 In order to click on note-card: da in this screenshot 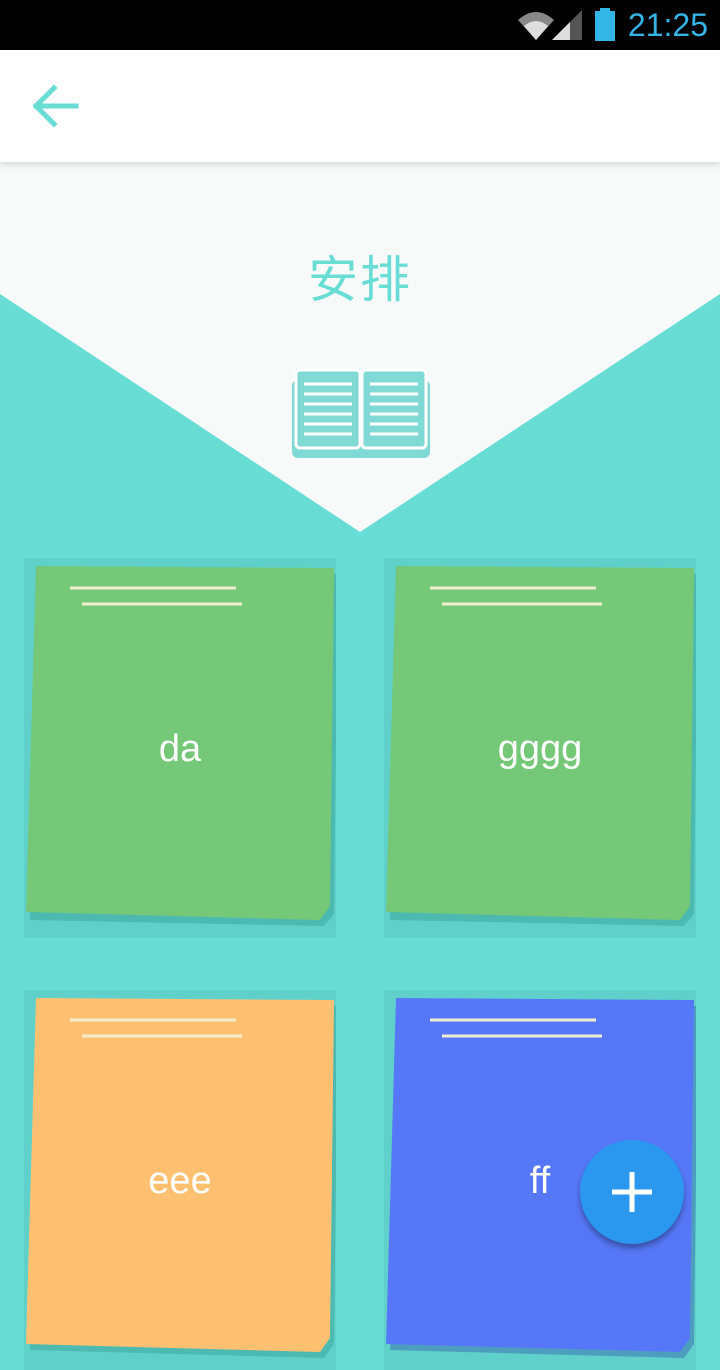, I will do `click(180, 748)`.